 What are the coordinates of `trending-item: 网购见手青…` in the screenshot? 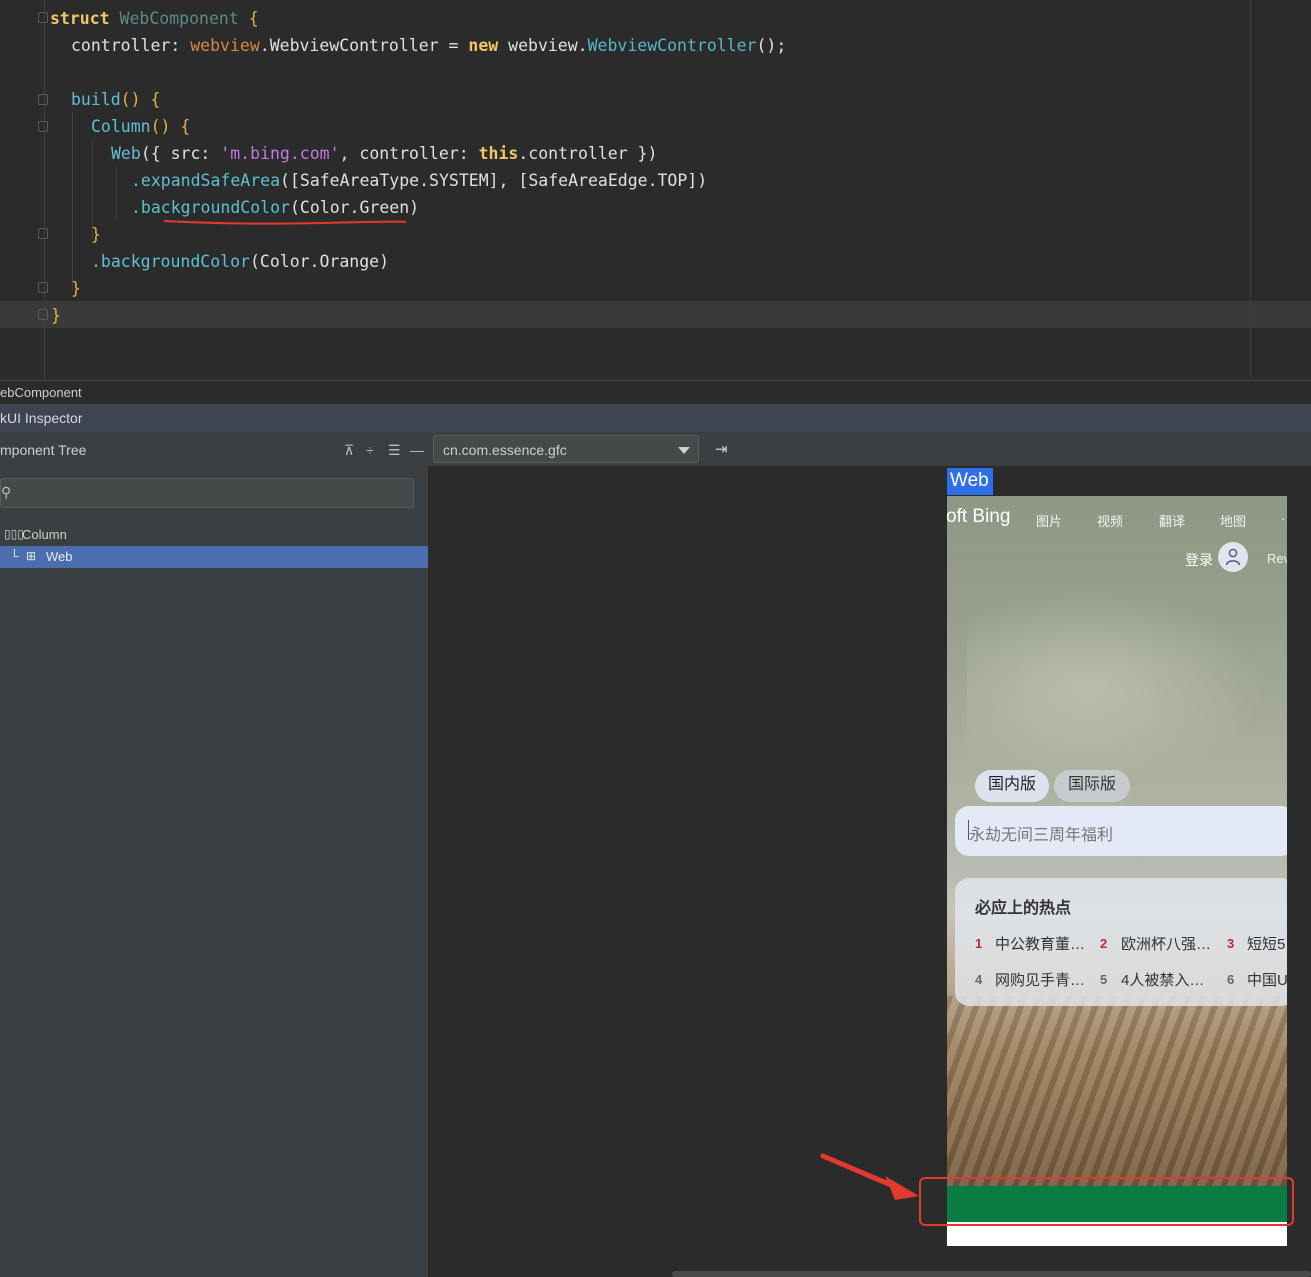 It's located at (1040, 979).